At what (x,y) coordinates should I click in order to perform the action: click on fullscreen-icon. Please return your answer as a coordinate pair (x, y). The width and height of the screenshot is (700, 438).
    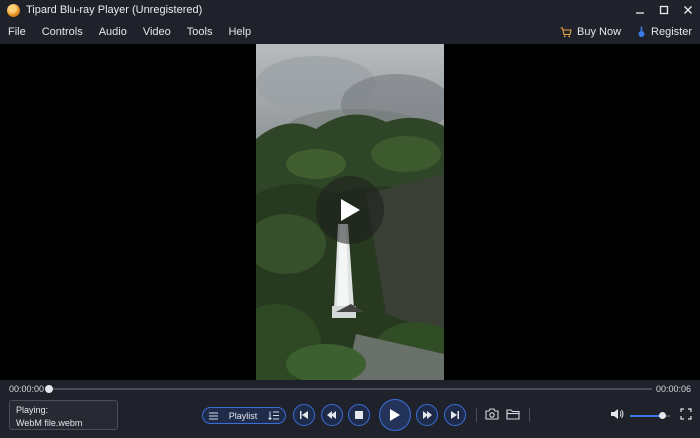
    Looking at the image, I should click on (686, 414).